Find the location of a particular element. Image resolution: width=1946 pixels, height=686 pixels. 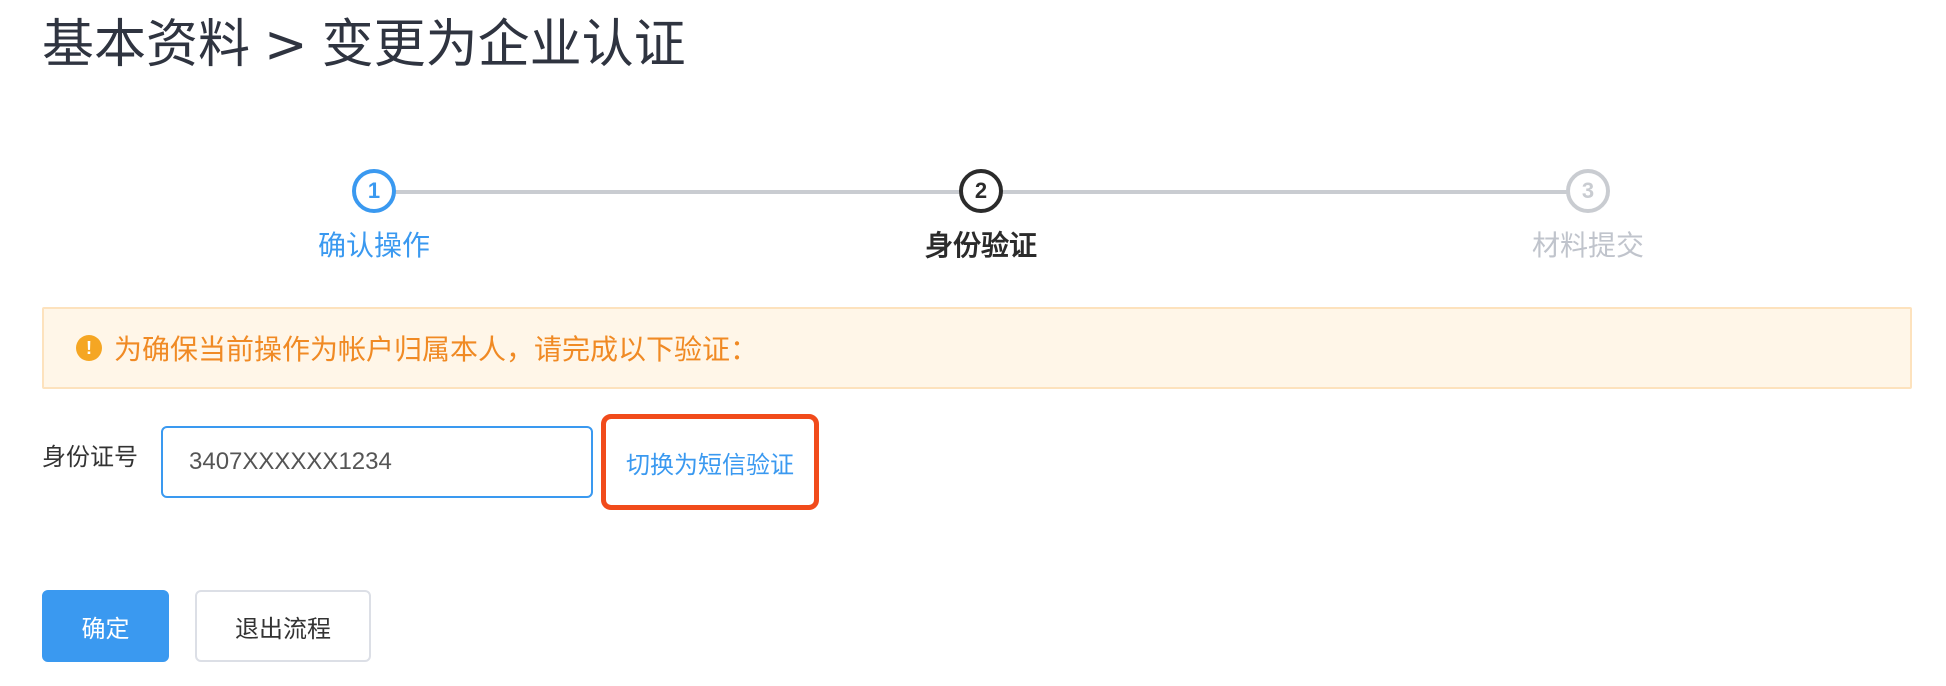

alert-text: 为确保当前操作为帐户归属本人，请完成以下验证： is located at coordinates (436, 349).